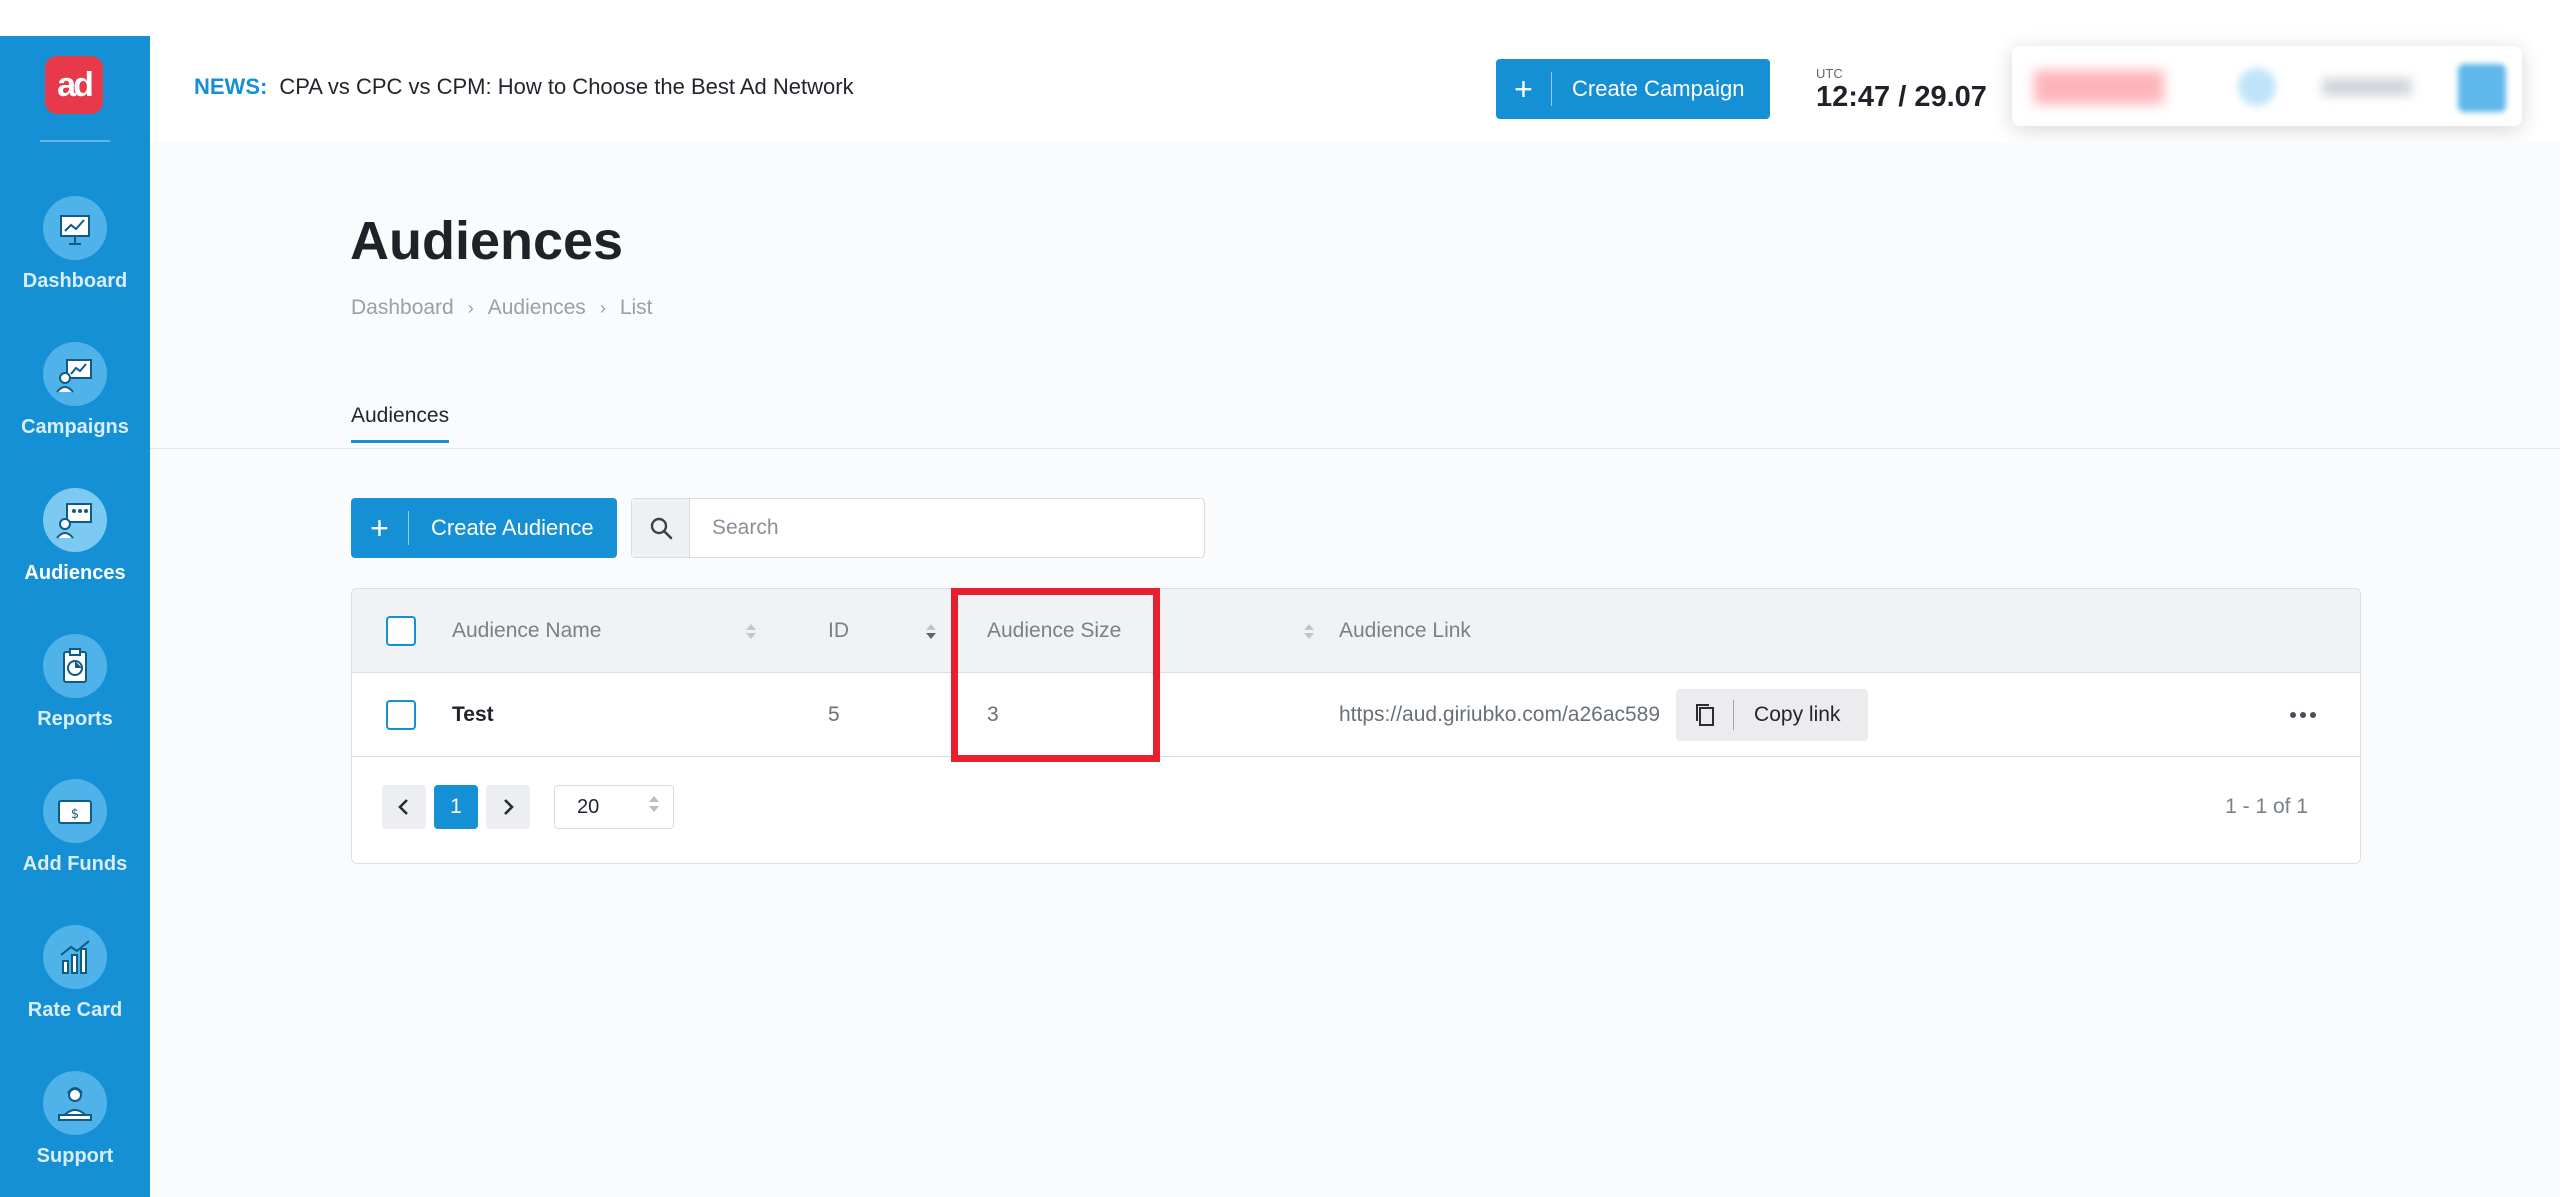 Image resolution: width=2576 pixels, height=1197 pixels. I want to click on prev-page-button, so click(404, 807).